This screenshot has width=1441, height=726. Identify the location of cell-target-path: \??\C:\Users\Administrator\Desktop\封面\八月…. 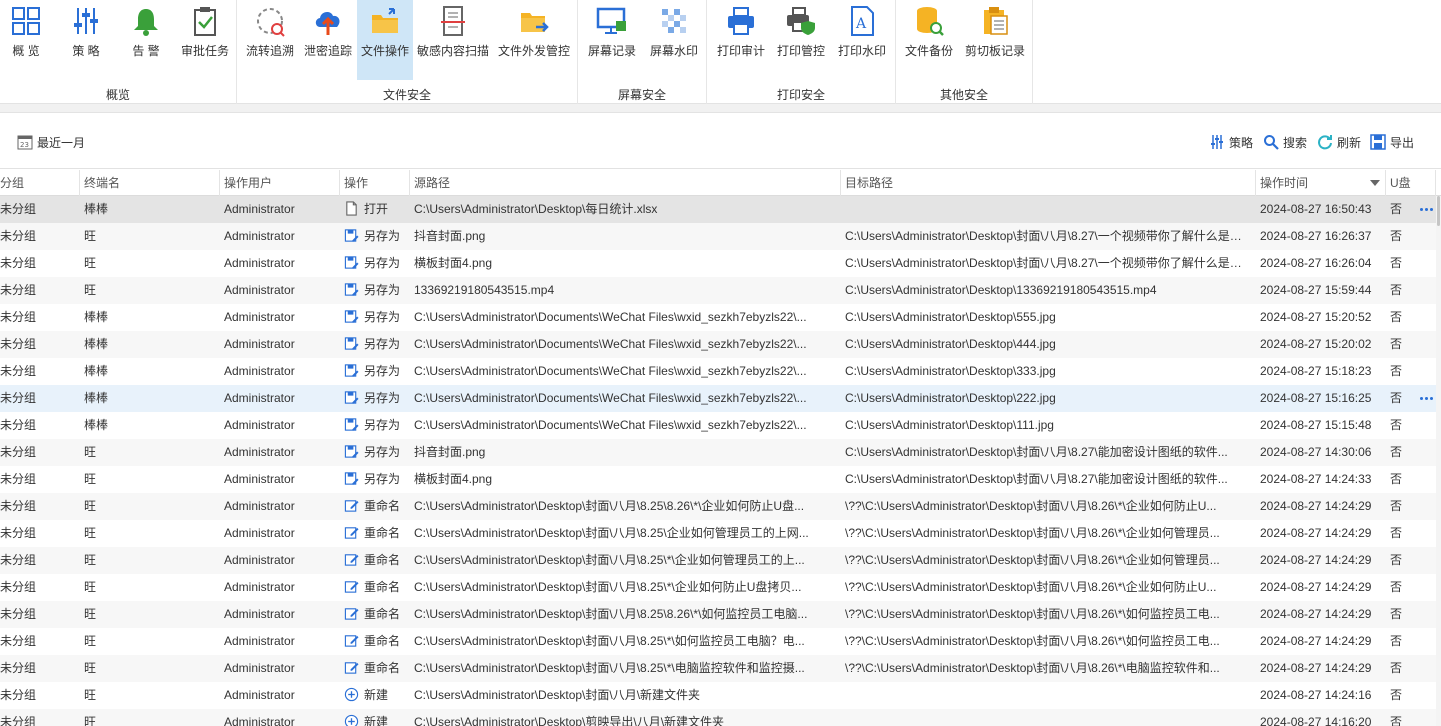
(1032, 614).